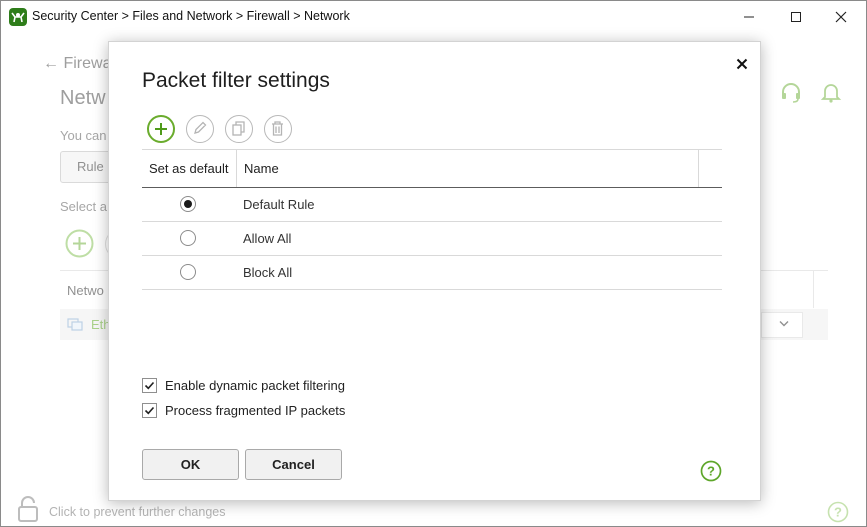 Image resolution: width=867 pixels, height=527 pixels. I want to click on window-close-button, so click(841, 17).